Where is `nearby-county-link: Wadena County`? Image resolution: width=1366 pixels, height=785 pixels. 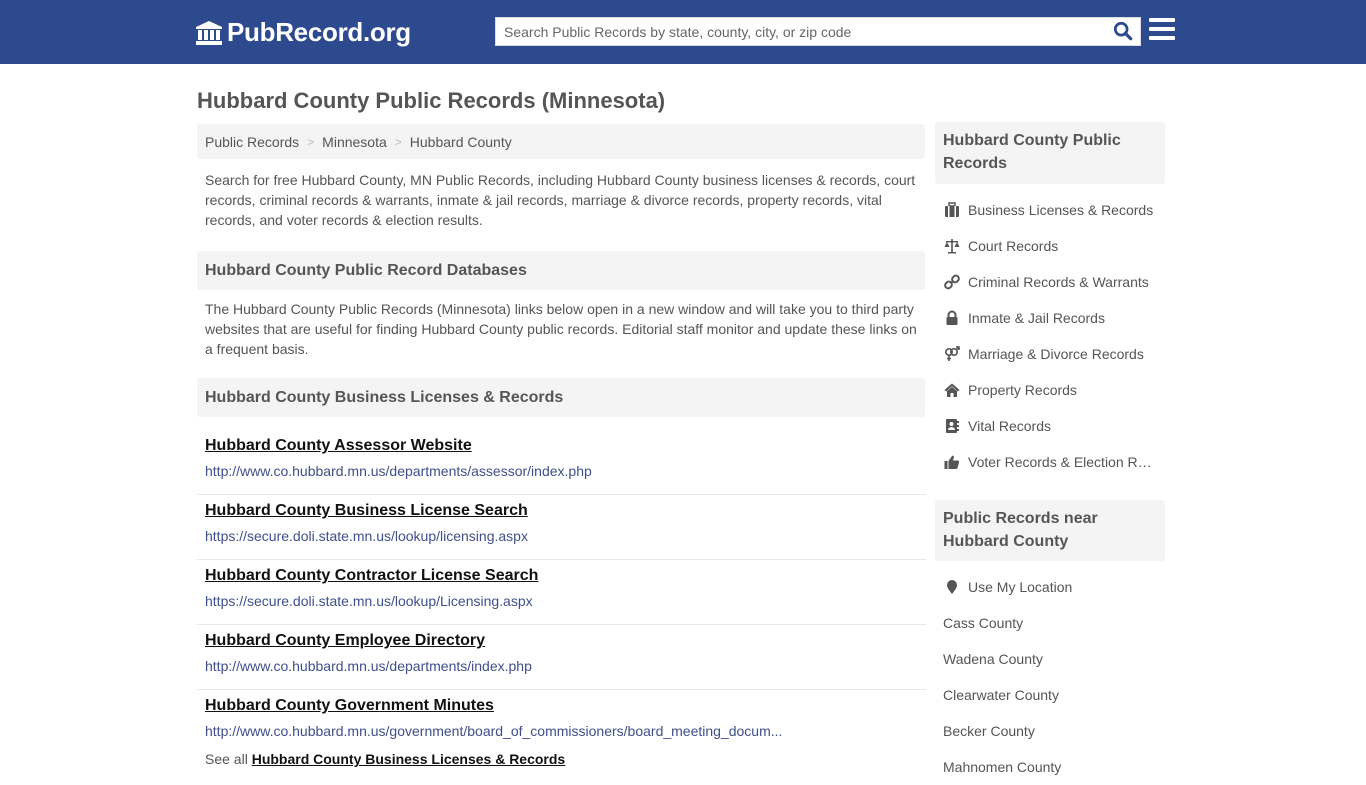 nearby-county-link: Wadena County is located at coordinates (1050, 659).